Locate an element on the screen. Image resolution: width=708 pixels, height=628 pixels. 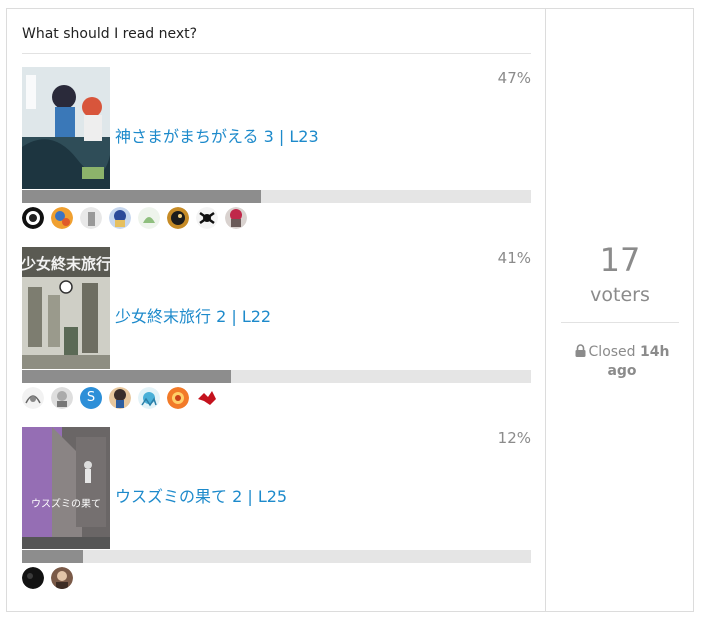
cover-title-2: 少女終末旅行 is located at coordinates (66, 264).